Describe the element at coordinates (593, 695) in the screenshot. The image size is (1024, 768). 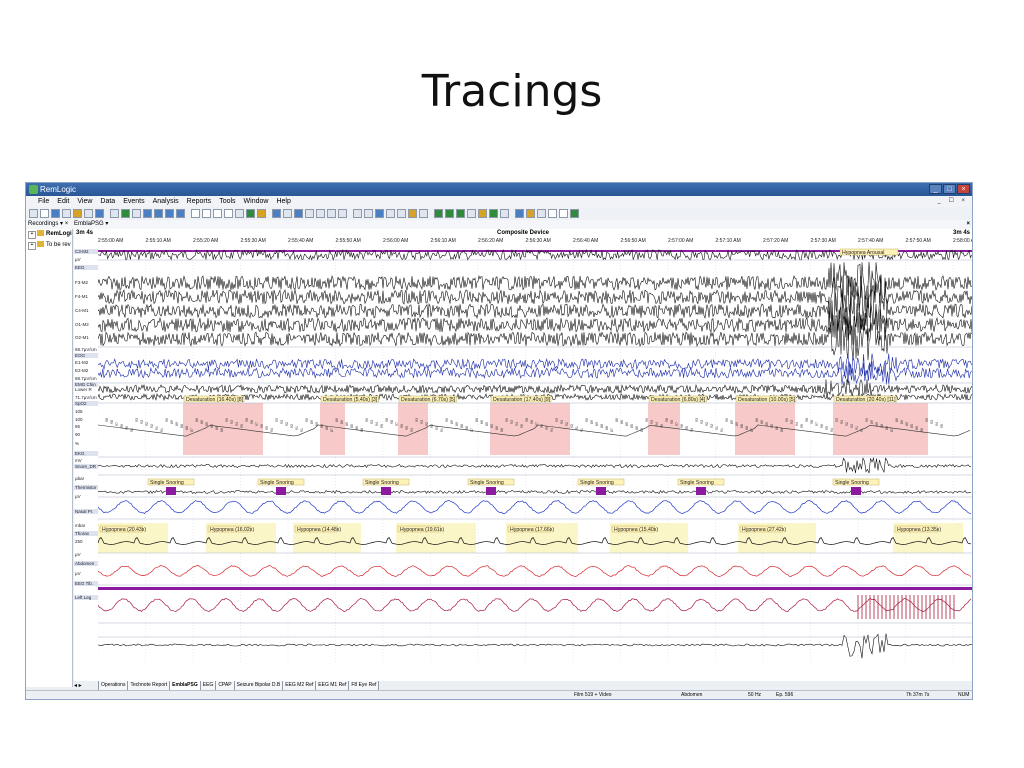
I see `status-film: Film 519 + Video` at that location.